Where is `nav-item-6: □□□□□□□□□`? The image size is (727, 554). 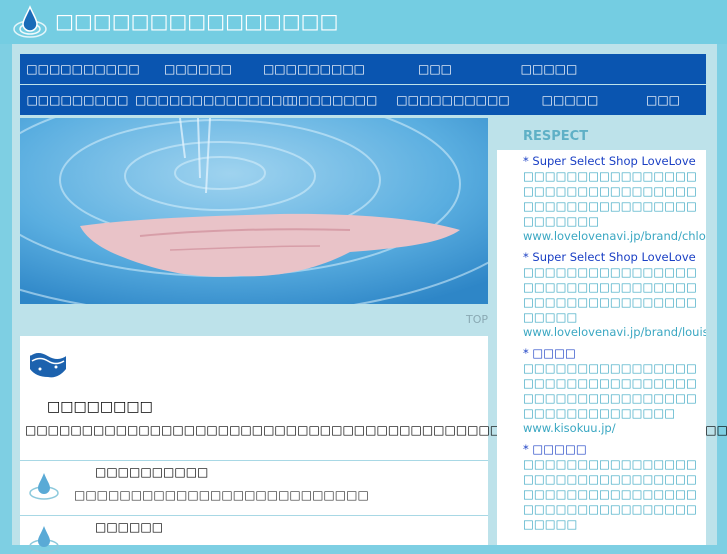
nav-item-6: □□□□□□□□□ is located at coordinates (77, 100).